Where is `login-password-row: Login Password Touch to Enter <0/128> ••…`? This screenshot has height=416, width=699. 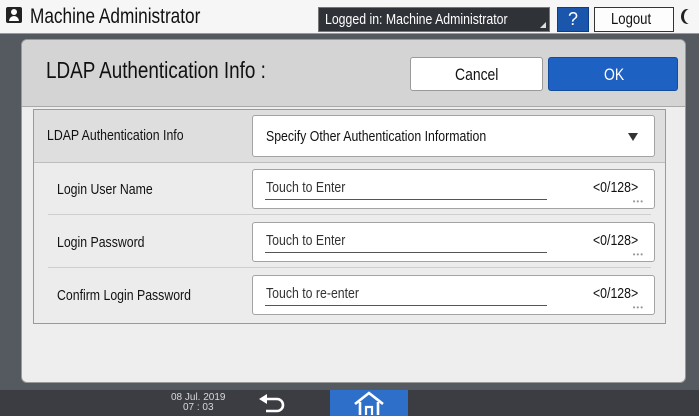 login-password-row: Login Password Touch to Enter <0/128> ••… is located at coordinates (349, 242).